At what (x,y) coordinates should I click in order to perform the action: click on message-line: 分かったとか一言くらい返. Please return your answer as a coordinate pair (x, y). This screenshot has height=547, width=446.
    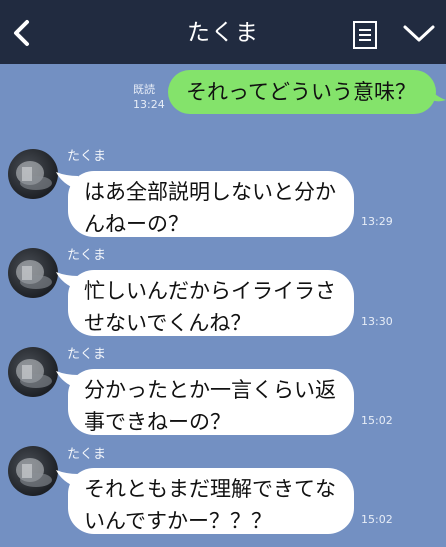
    Looking at the image, I should click on (210, 390).